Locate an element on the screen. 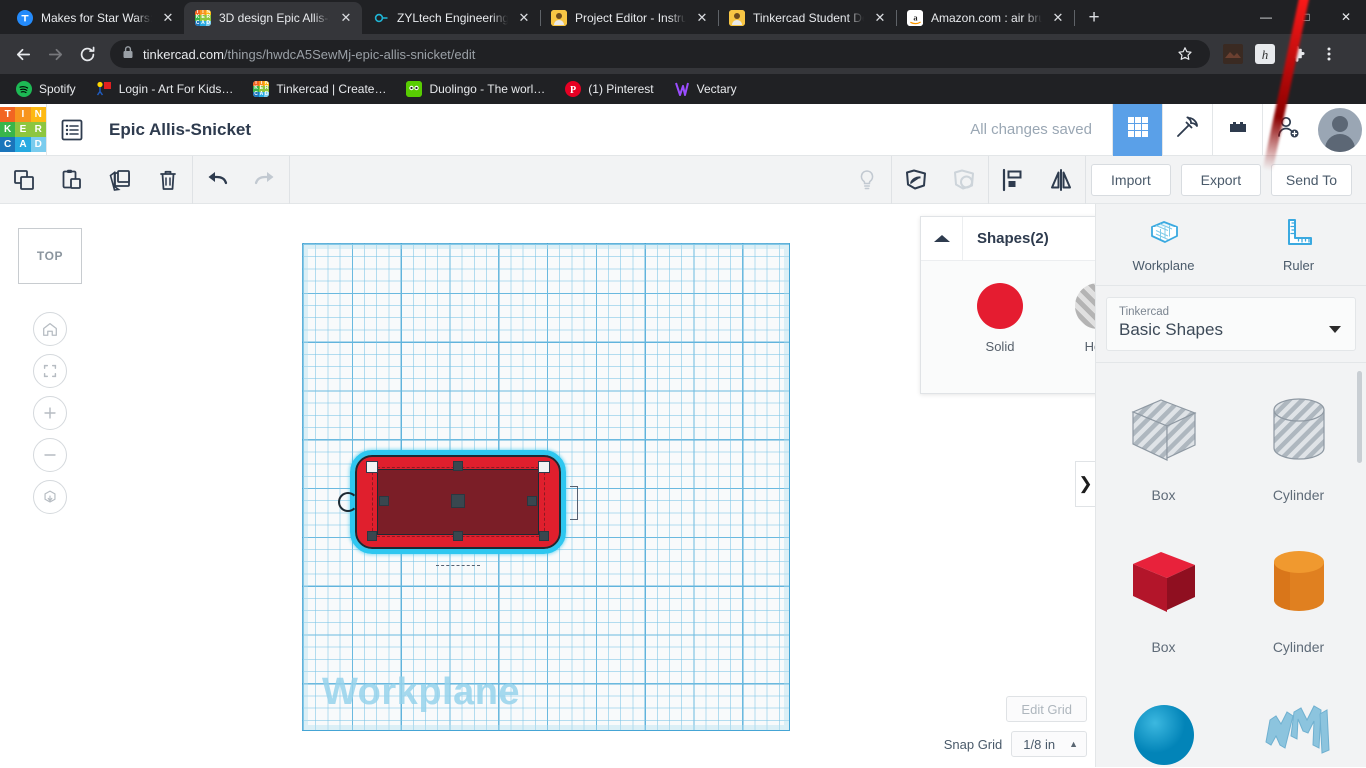 The height and width of the screenshot is (768, 1366). group-shapes-icon is located at coordinates (916, 180).